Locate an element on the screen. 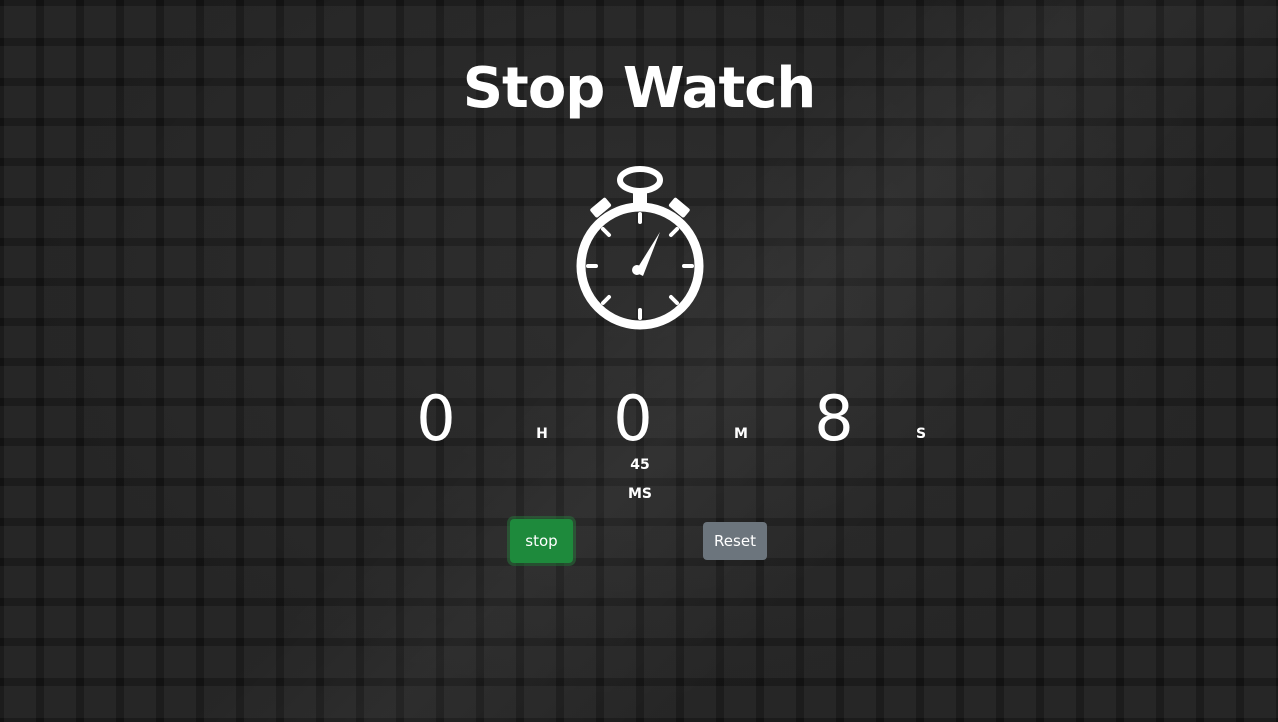 The width and height of the screenshot is (1278, 722). minutes-unit-label: M is located at coordinates (741, 434).